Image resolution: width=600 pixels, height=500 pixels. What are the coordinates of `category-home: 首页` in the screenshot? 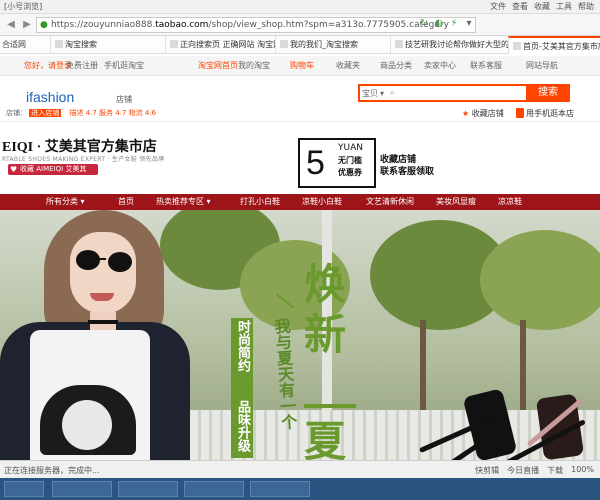 It's located at (126, 202).